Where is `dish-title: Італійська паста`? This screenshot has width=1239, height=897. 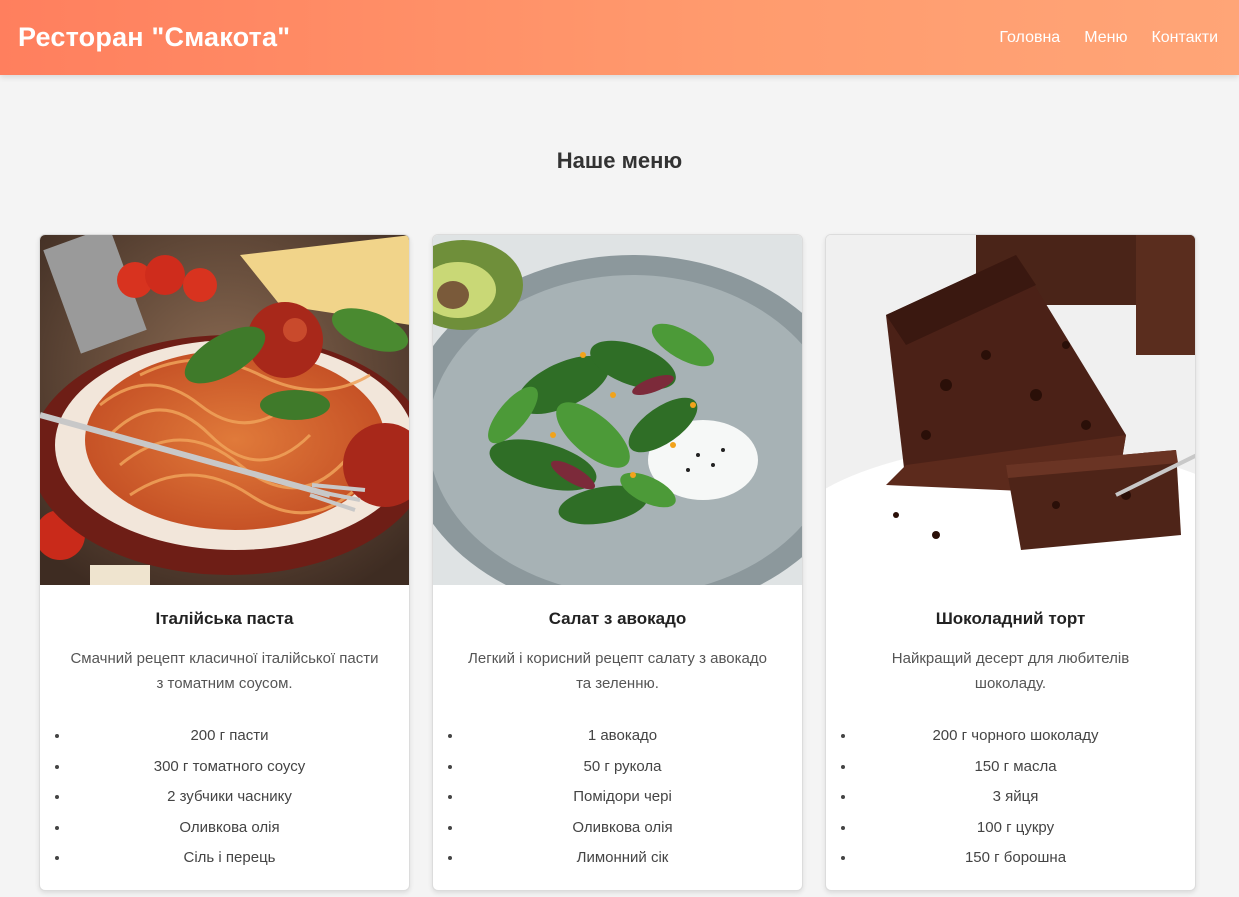 dish-title: Італійська паста is located at coordinates (224, 618).